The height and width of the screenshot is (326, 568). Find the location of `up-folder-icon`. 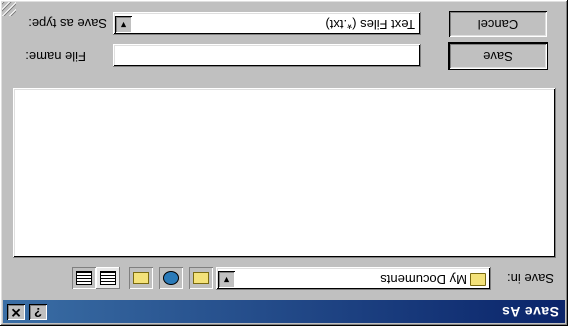

up-folder-icon is located at coordinates (201, 278).